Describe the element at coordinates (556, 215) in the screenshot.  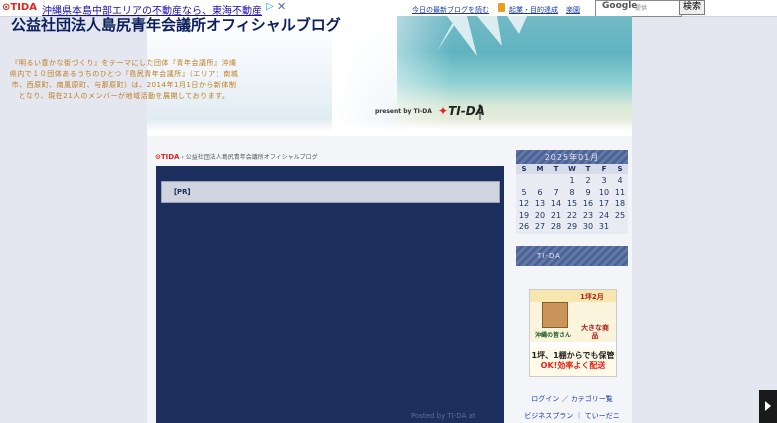
I see `calendar-day: 21` at that location.